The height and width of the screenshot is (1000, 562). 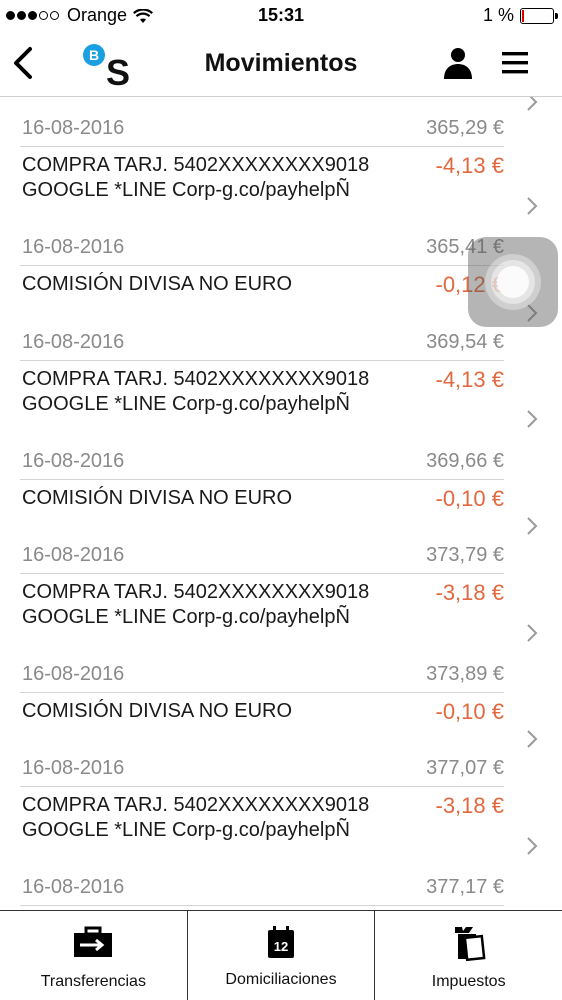 I want to click on balance: 377,17 €, so click(x=465, y=887).